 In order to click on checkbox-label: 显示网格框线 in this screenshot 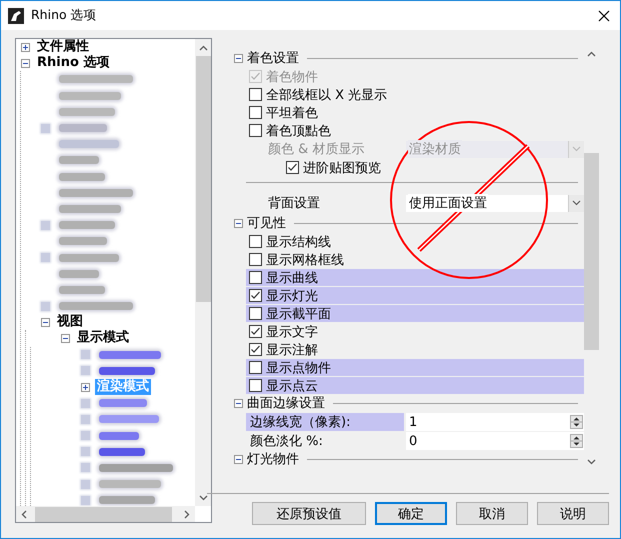, I will do `click(305, 259)`.